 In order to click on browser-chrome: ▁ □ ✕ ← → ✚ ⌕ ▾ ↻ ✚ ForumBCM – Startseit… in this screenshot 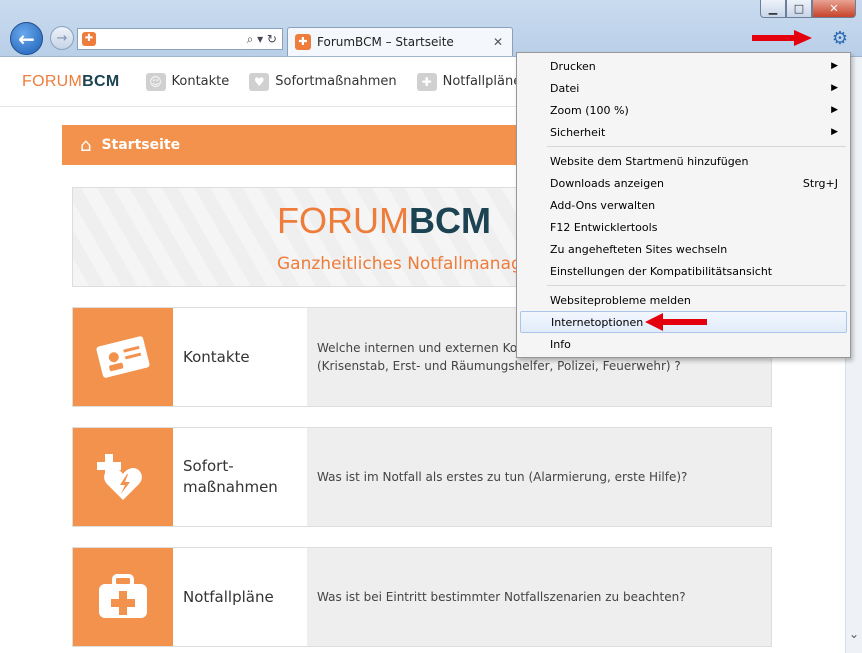, I will do `click(431, 28)`.